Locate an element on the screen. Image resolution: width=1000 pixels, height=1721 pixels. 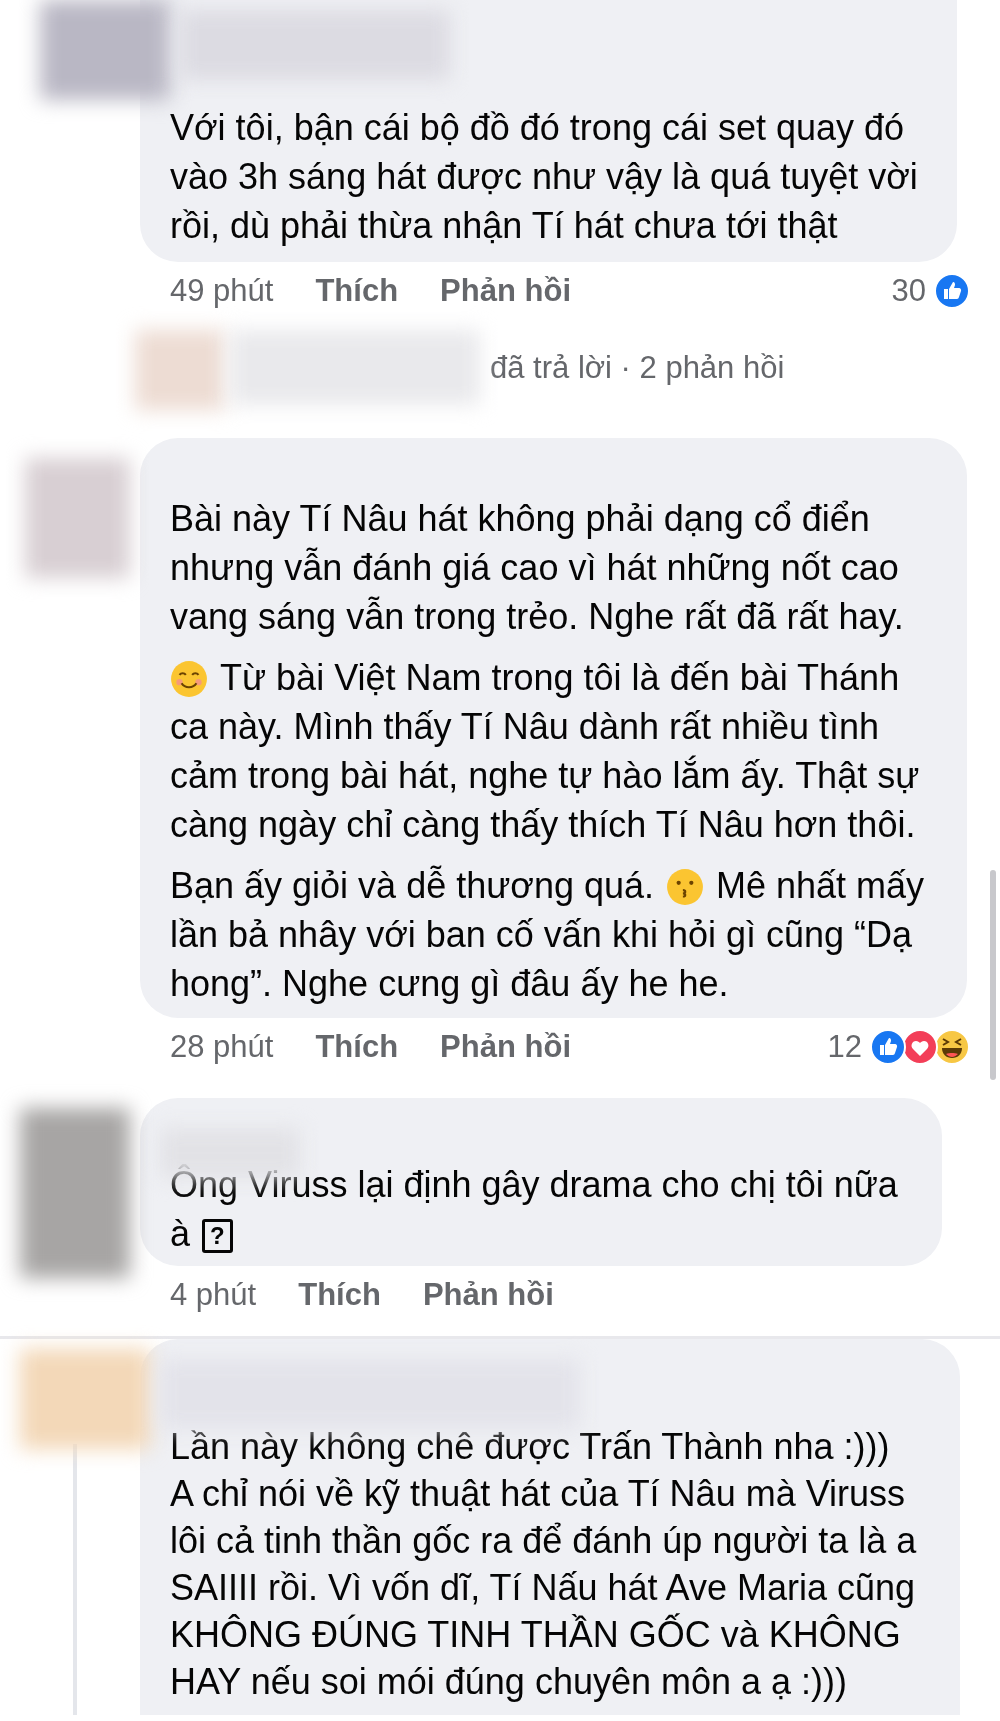
comment-text: Lần này không chê được Trấn Thành nha :))) A chỉ nói về kỹ thuật hát của Tí Nâu mà Viruss lôi cả tinh thần gốc ra để đánh úp người ta là a SAIIII rồi. Vì vốn dĩ, Tí Nấu hát Ave Maria cũng KHÔNG ĐÚNG TINH THẦN GỐC và KHÔNG HAY nếu soi mói đúng chuyên môn a ạ :))) is located at coordinates (544, 1564).